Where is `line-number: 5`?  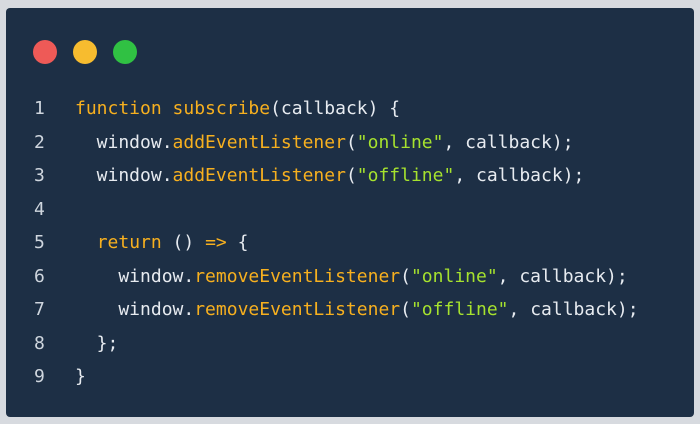 line-number: 5 is located at coordinates (39, 242).